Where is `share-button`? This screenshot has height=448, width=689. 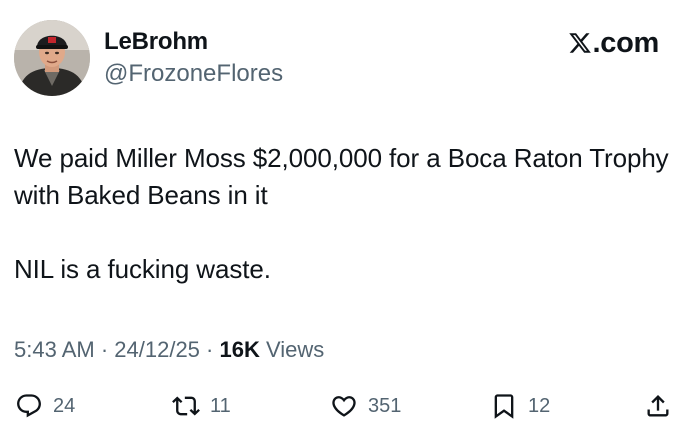
share-button is located at coordinates (658, 406).